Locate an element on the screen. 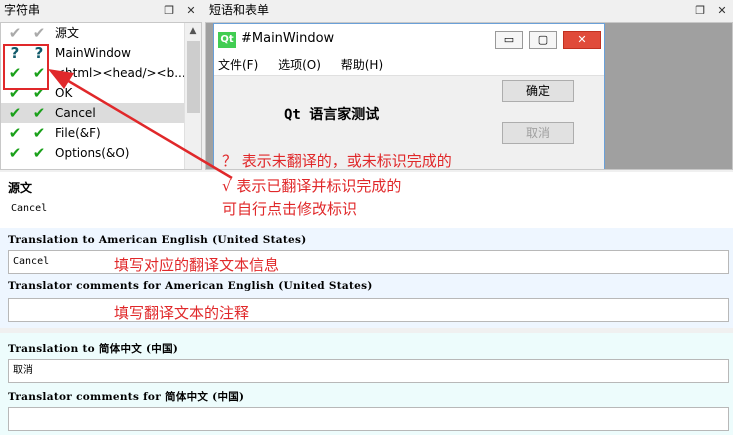  ok-button: 确定 is located at coordinates (538, 91).